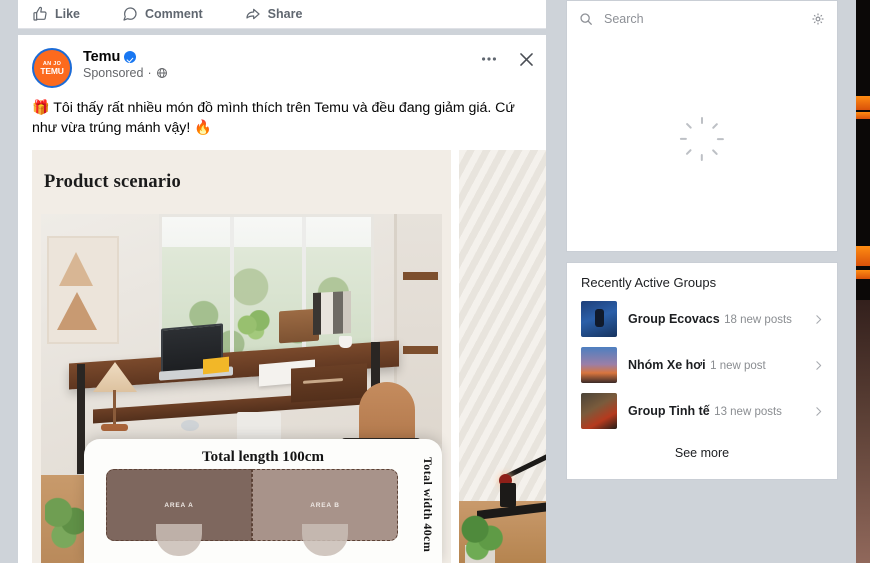 The height and width of the screenshot is (563, 870). I want to click on area-b-chair-ghost, so click(325, 540).